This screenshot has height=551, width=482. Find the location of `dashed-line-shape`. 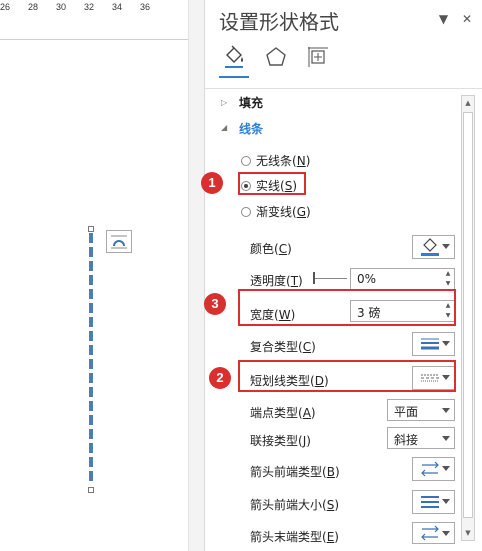

dashed-line-shape is located at coordinates (91, 360).